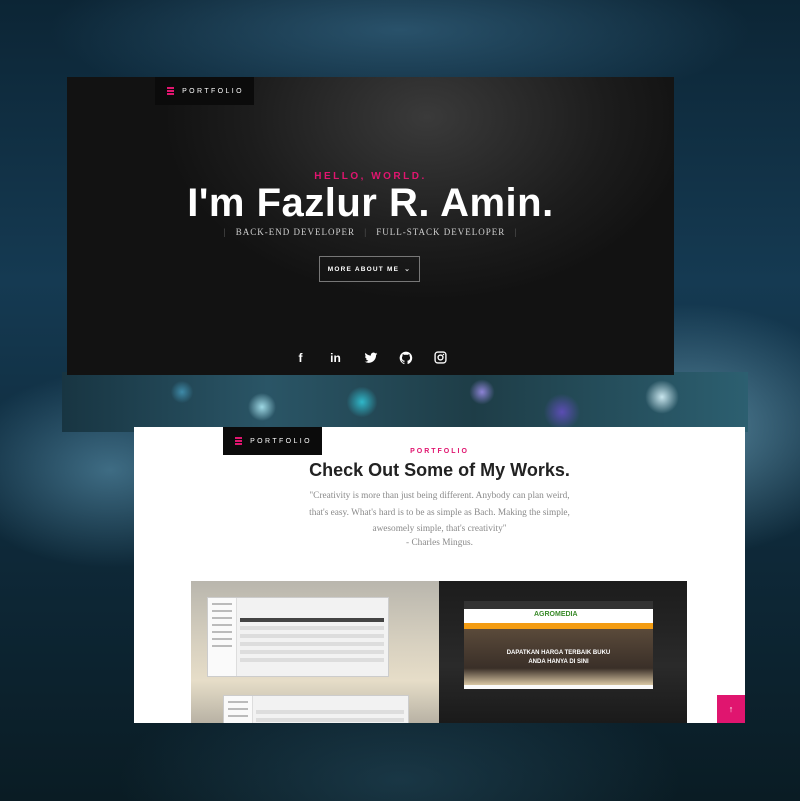 The image size is (800, 801). I want to click on hero-name: I'm Fazlur R. Amin., so click(370, 203).